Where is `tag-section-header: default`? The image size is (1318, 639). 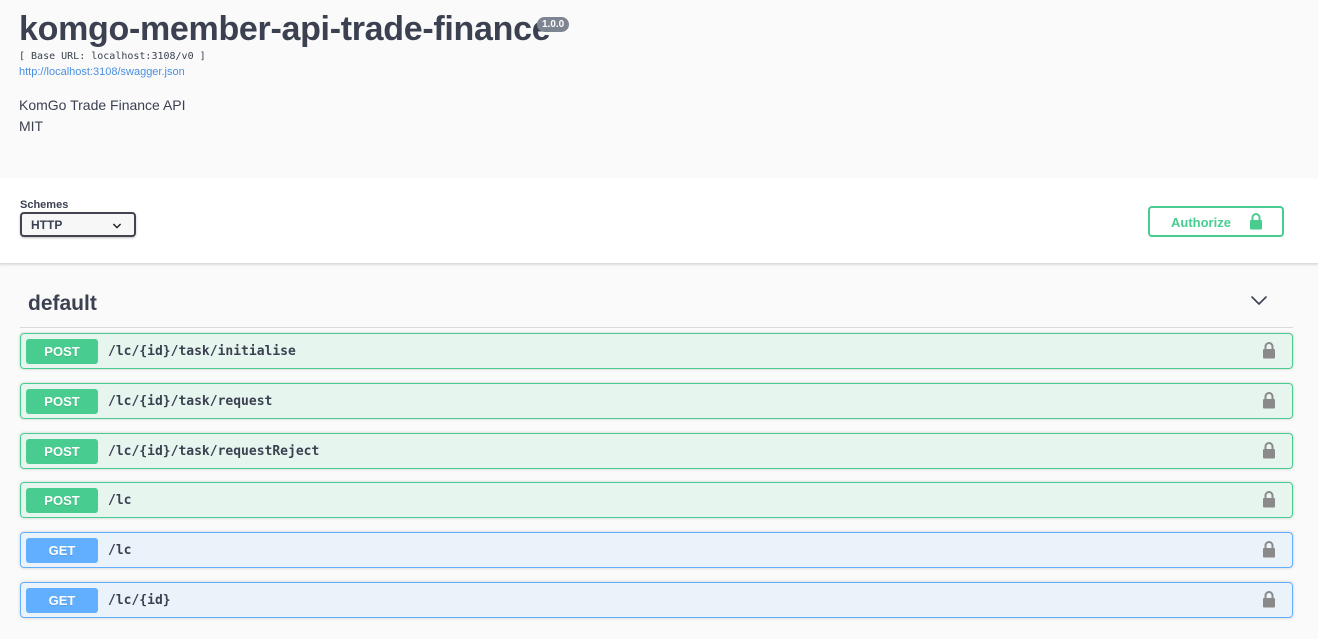 tag-section-header: default is located at coordinates (656, 306).